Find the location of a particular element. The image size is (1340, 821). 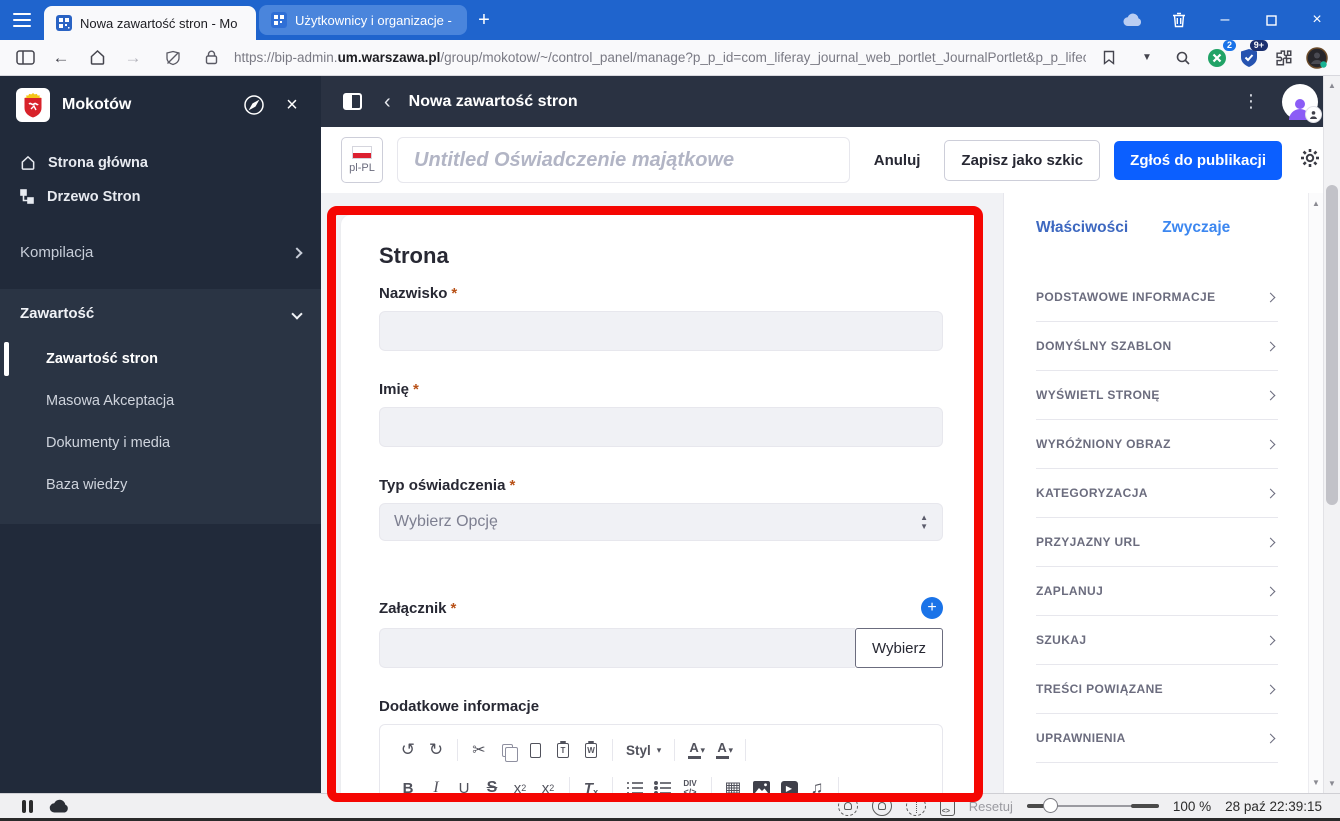

sidebar-toggle-icon is located at coordinates (25, 58).